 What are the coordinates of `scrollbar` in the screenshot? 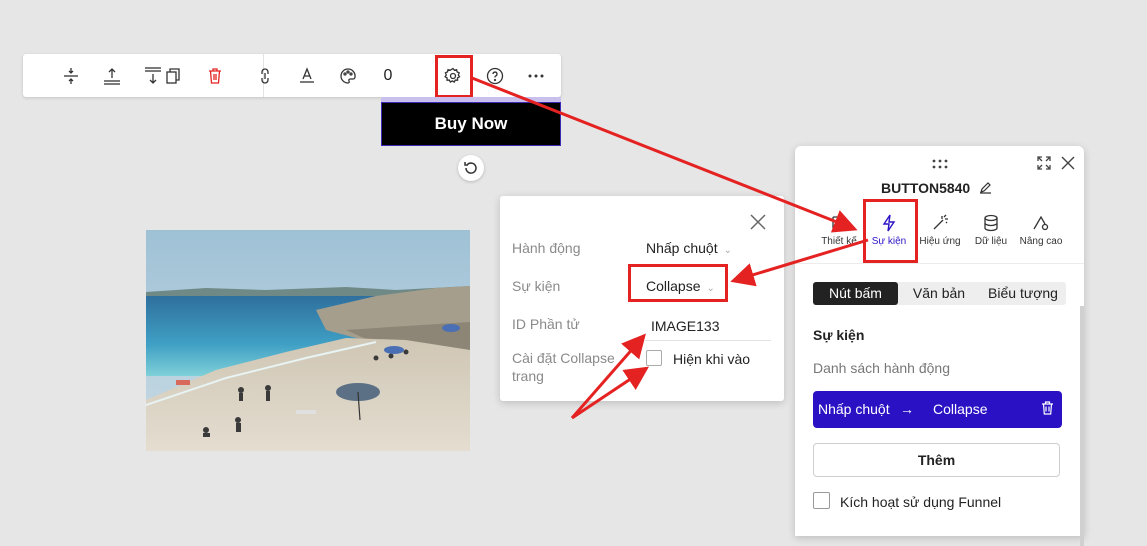 It's located at (1082, 426).